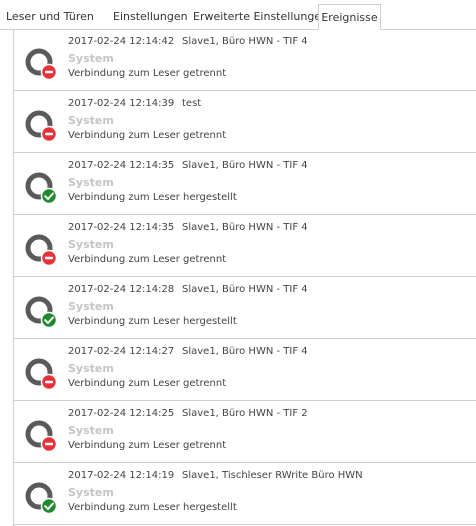 The height and width of the screenshot is (526, 476). I want to click on event-timestamp: 2017-02-24 12:14:25, so click(121, 413).